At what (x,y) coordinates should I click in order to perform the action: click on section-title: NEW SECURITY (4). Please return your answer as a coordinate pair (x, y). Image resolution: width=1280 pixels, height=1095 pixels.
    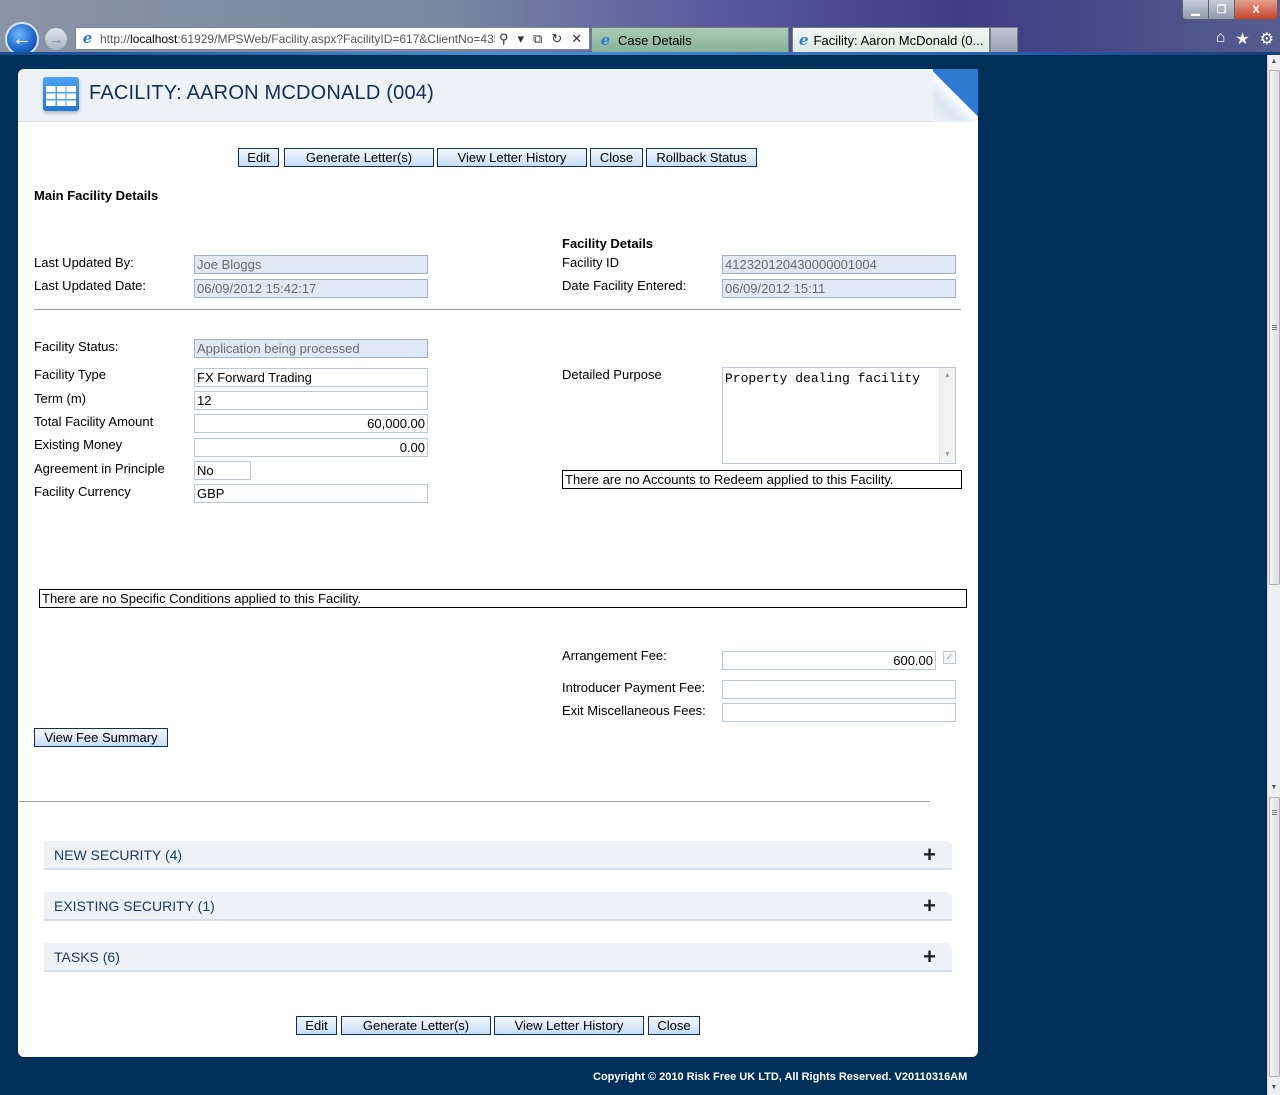
    Looking at the image, I should click on (118, 854).